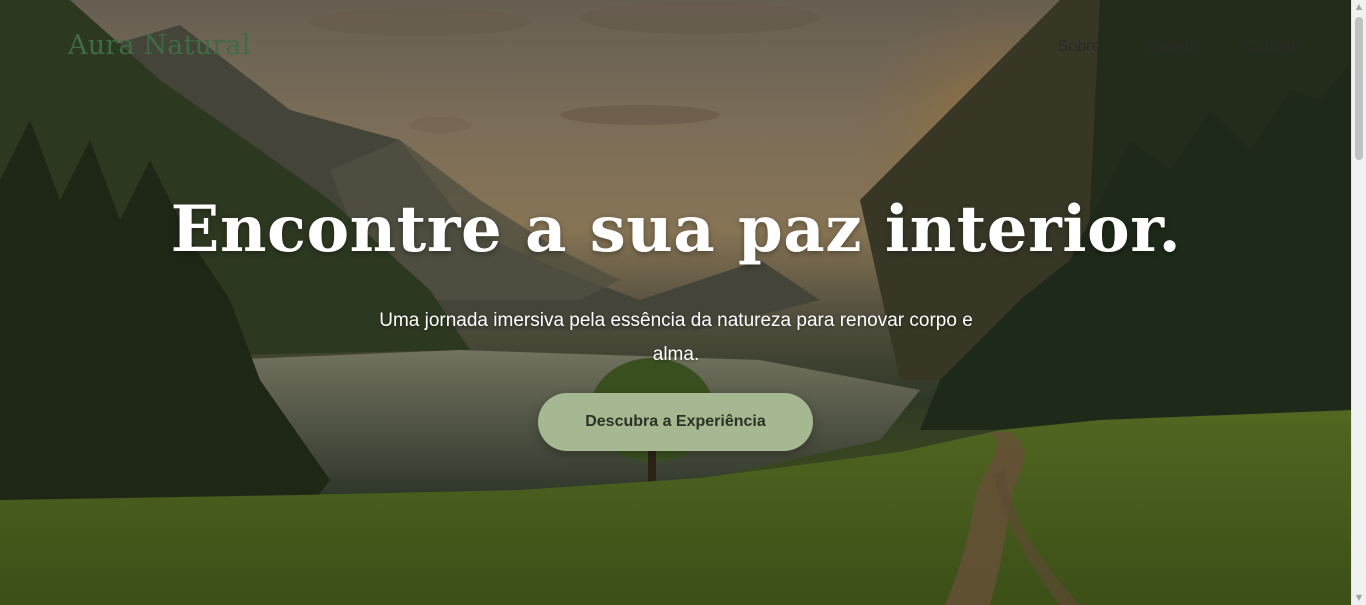 The height and width of the screenshot is (605, 1366). Describe the element at coordinates (1358, 302) in the screenshot. I see `page-scrollbar: ▲ ▼` at that location.